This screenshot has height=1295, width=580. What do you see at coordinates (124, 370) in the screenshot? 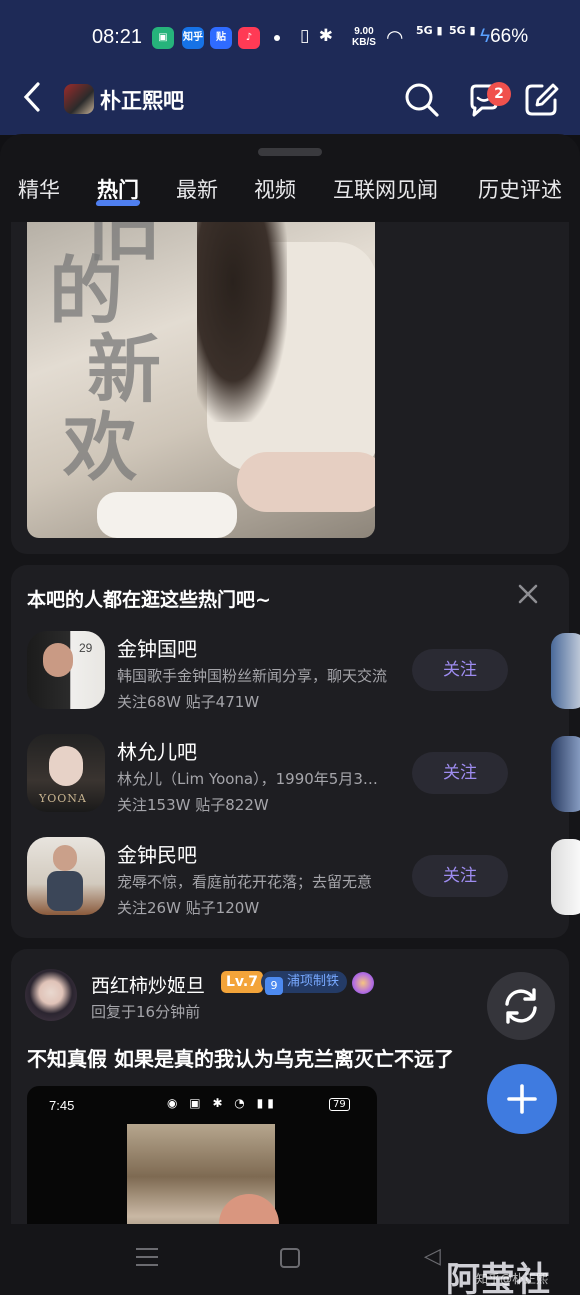
I see `image-text-3: 新` at bounding box center [124, 370].